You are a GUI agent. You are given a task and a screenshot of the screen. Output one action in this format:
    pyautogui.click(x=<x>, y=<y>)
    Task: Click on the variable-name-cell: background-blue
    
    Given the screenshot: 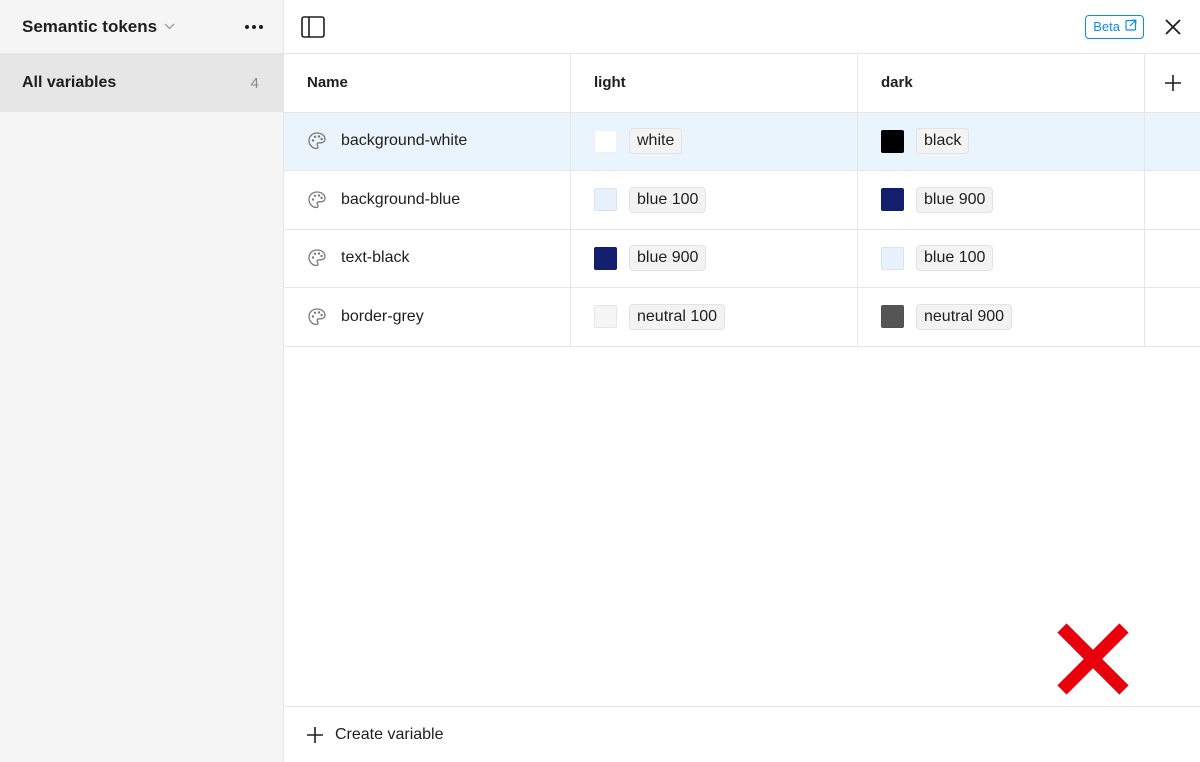 What is the action you would take?
    pyautogui.click(x=427, y=200)
    